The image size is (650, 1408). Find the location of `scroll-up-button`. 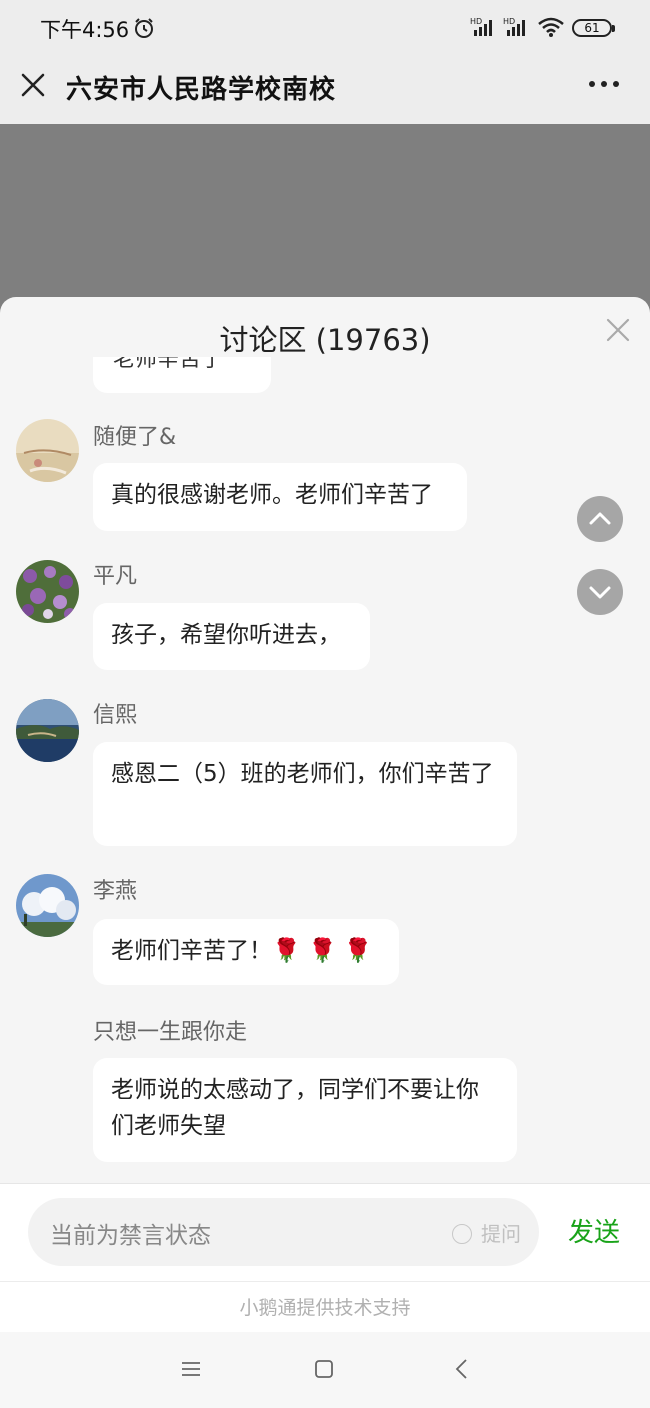

scroll-up-button is located at coordinates (600, 519).